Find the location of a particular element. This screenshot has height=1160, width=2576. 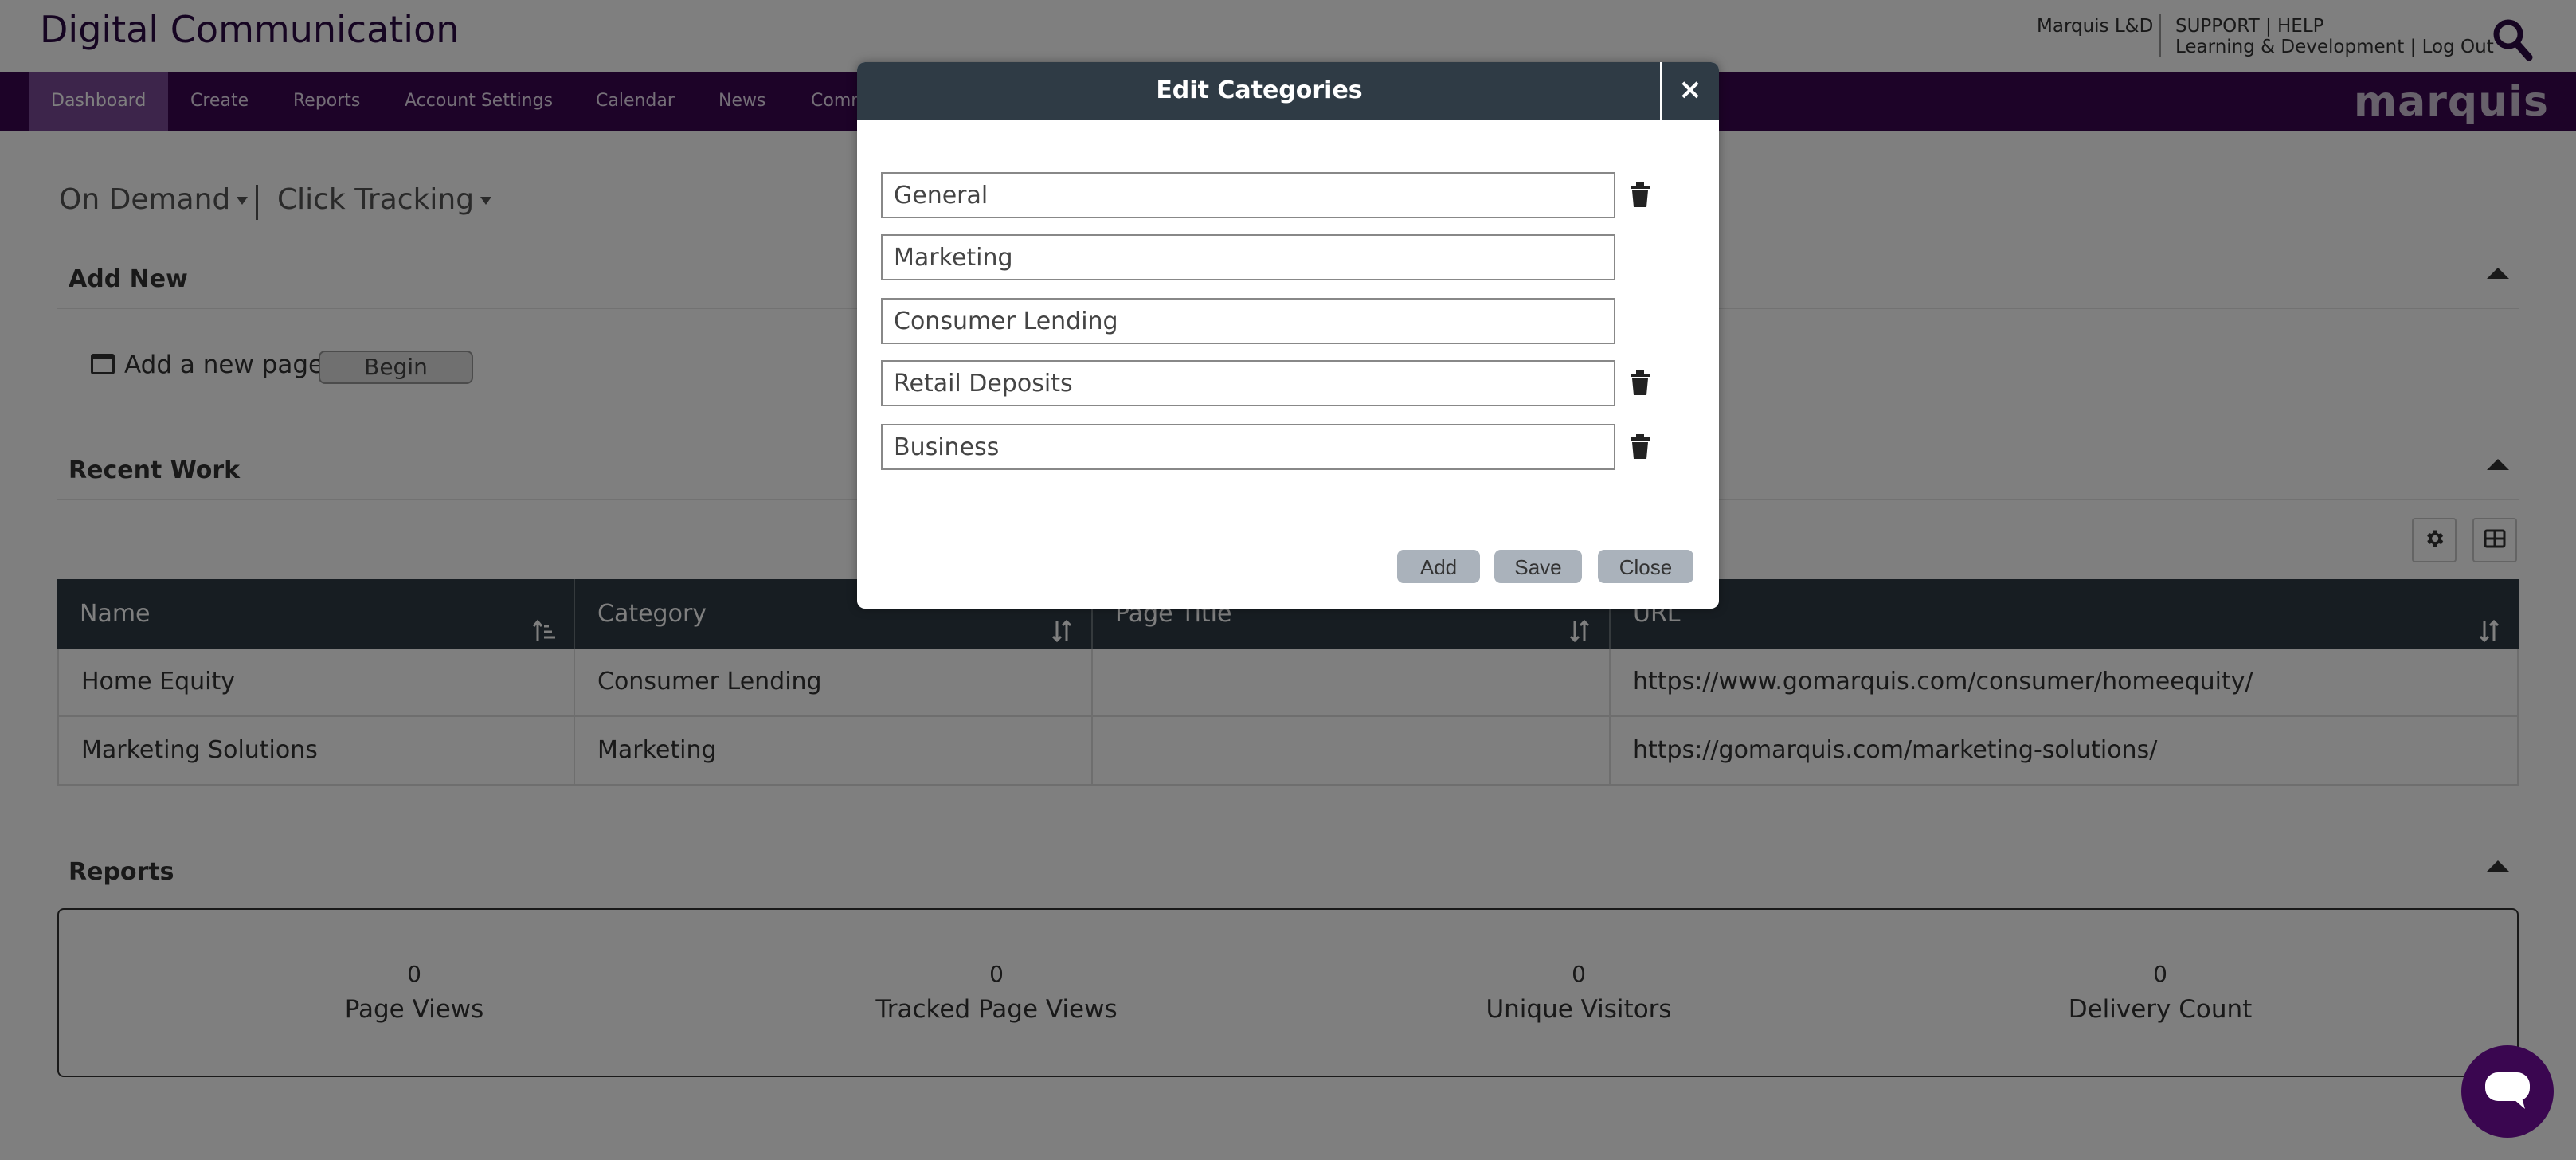

save-button: Save is located at coordinates (1538, 566).